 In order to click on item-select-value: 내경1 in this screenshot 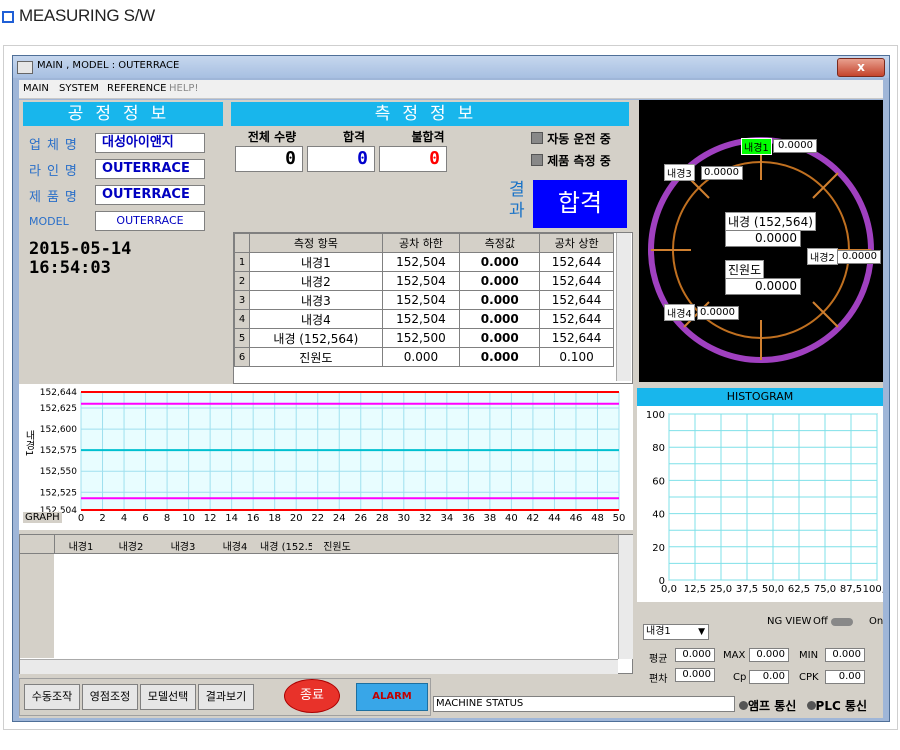, I will do `click(658, 631)`.